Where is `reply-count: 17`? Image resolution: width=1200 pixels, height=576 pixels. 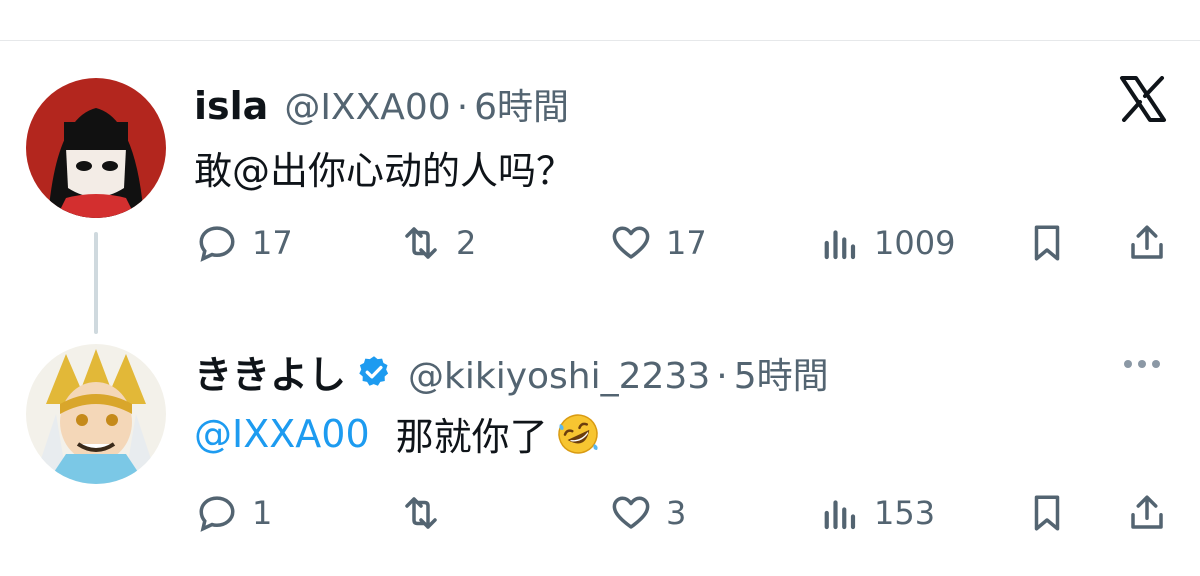 reply-count: 17 is located at coordinates (272, 243).